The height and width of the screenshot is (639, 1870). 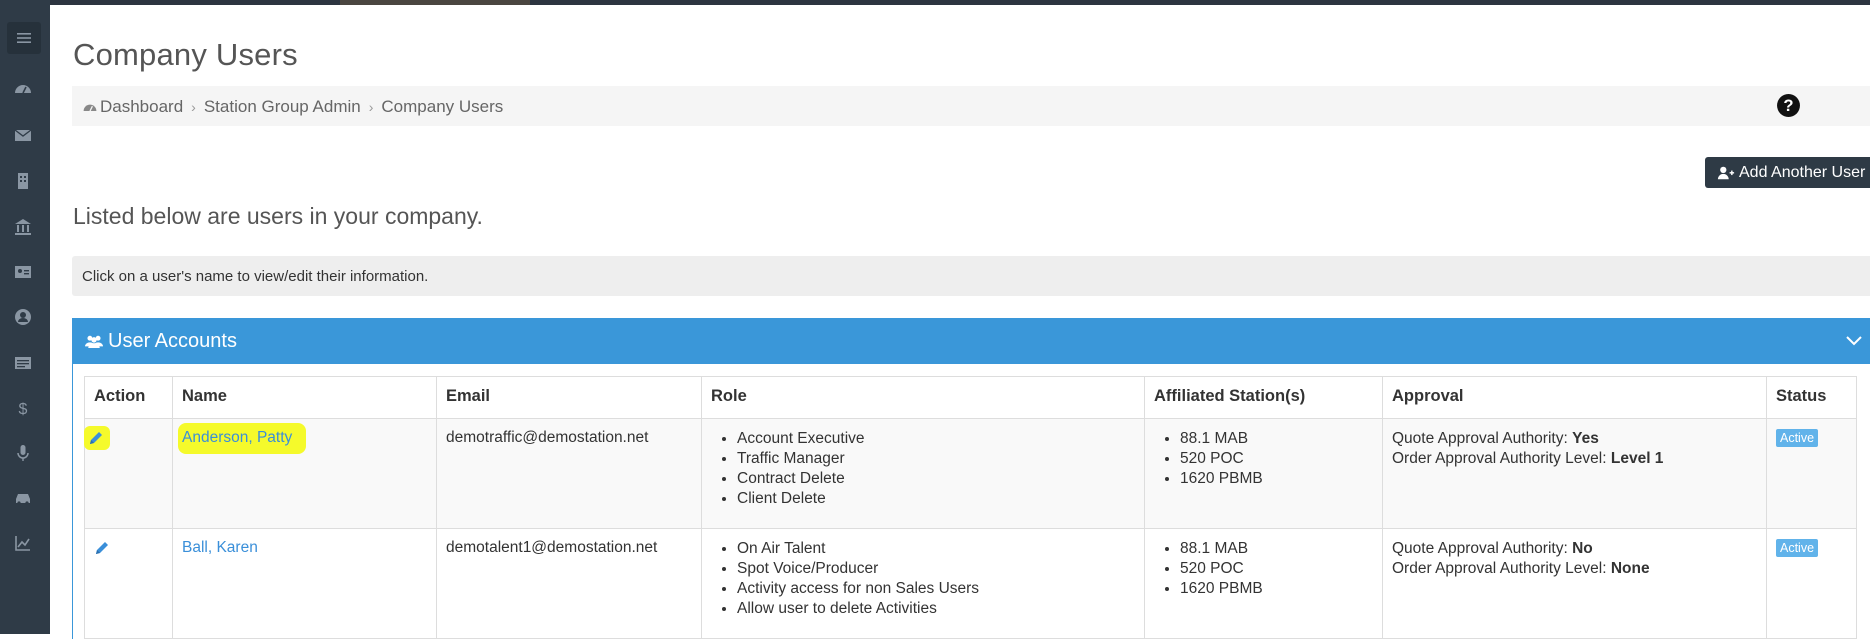 What do you see at coordinates (569, 397) in the screenshot?
I see `column-header-email: Email` at bounding box center [569, 397].